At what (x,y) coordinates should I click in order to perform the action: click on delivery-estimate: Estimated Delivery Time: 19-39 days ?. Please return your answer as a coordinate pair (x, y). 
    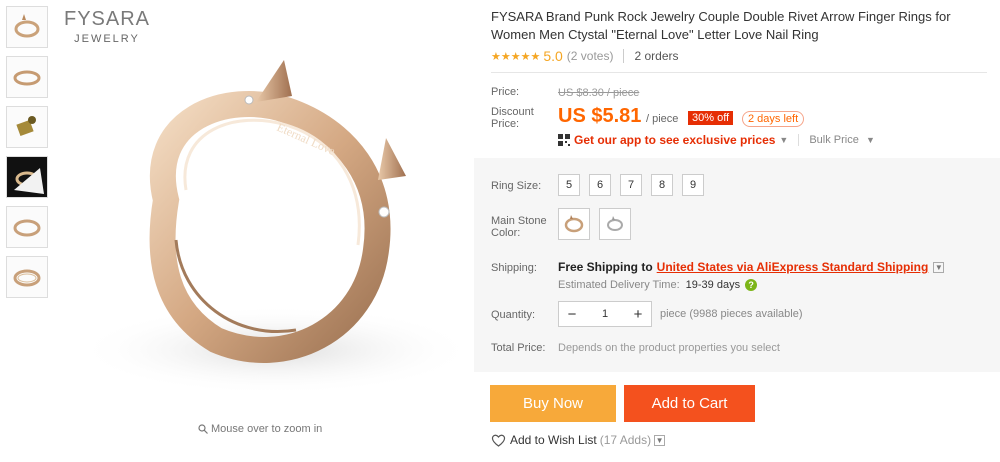
    Looking at the image, I should click on (658, 285).